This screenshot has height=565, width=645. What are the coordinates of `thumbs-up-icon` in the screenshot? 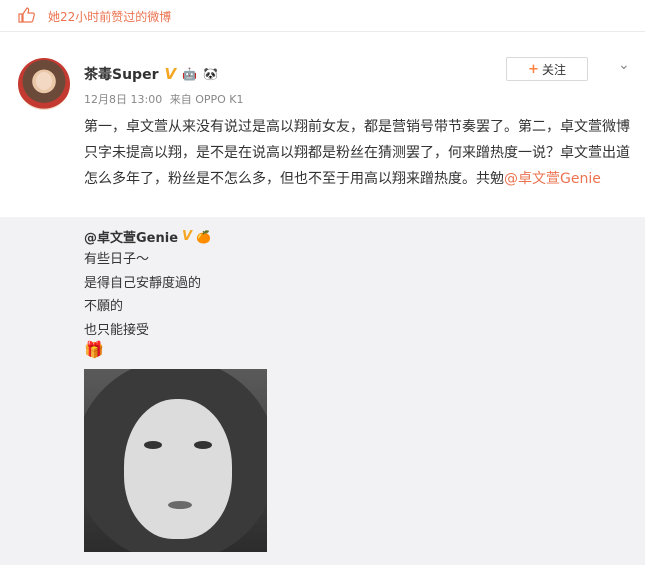 It's located at (26, 17).